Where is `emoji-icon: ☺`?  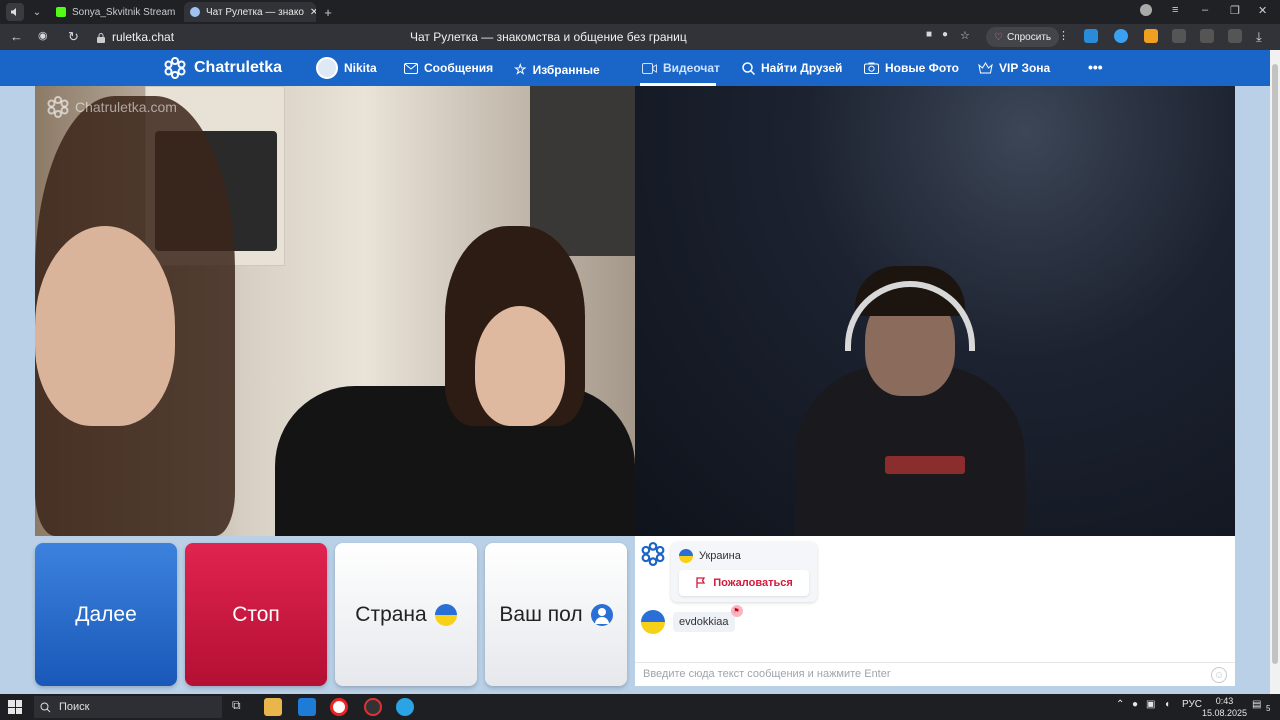
emoji-icon: ☺ is located at coordinates (1219, 675).